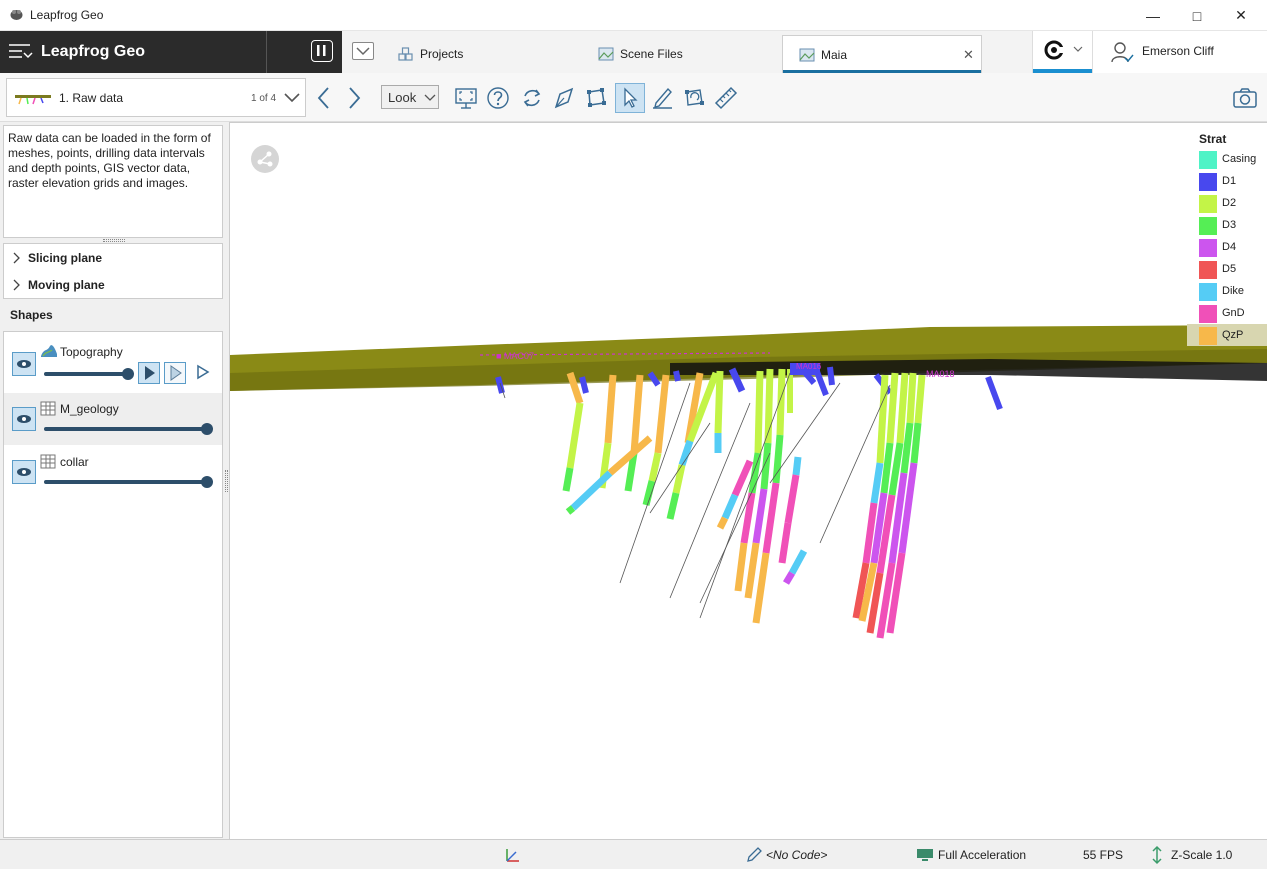  I want to click on leapfrog-app-icon, so click(16, 15).